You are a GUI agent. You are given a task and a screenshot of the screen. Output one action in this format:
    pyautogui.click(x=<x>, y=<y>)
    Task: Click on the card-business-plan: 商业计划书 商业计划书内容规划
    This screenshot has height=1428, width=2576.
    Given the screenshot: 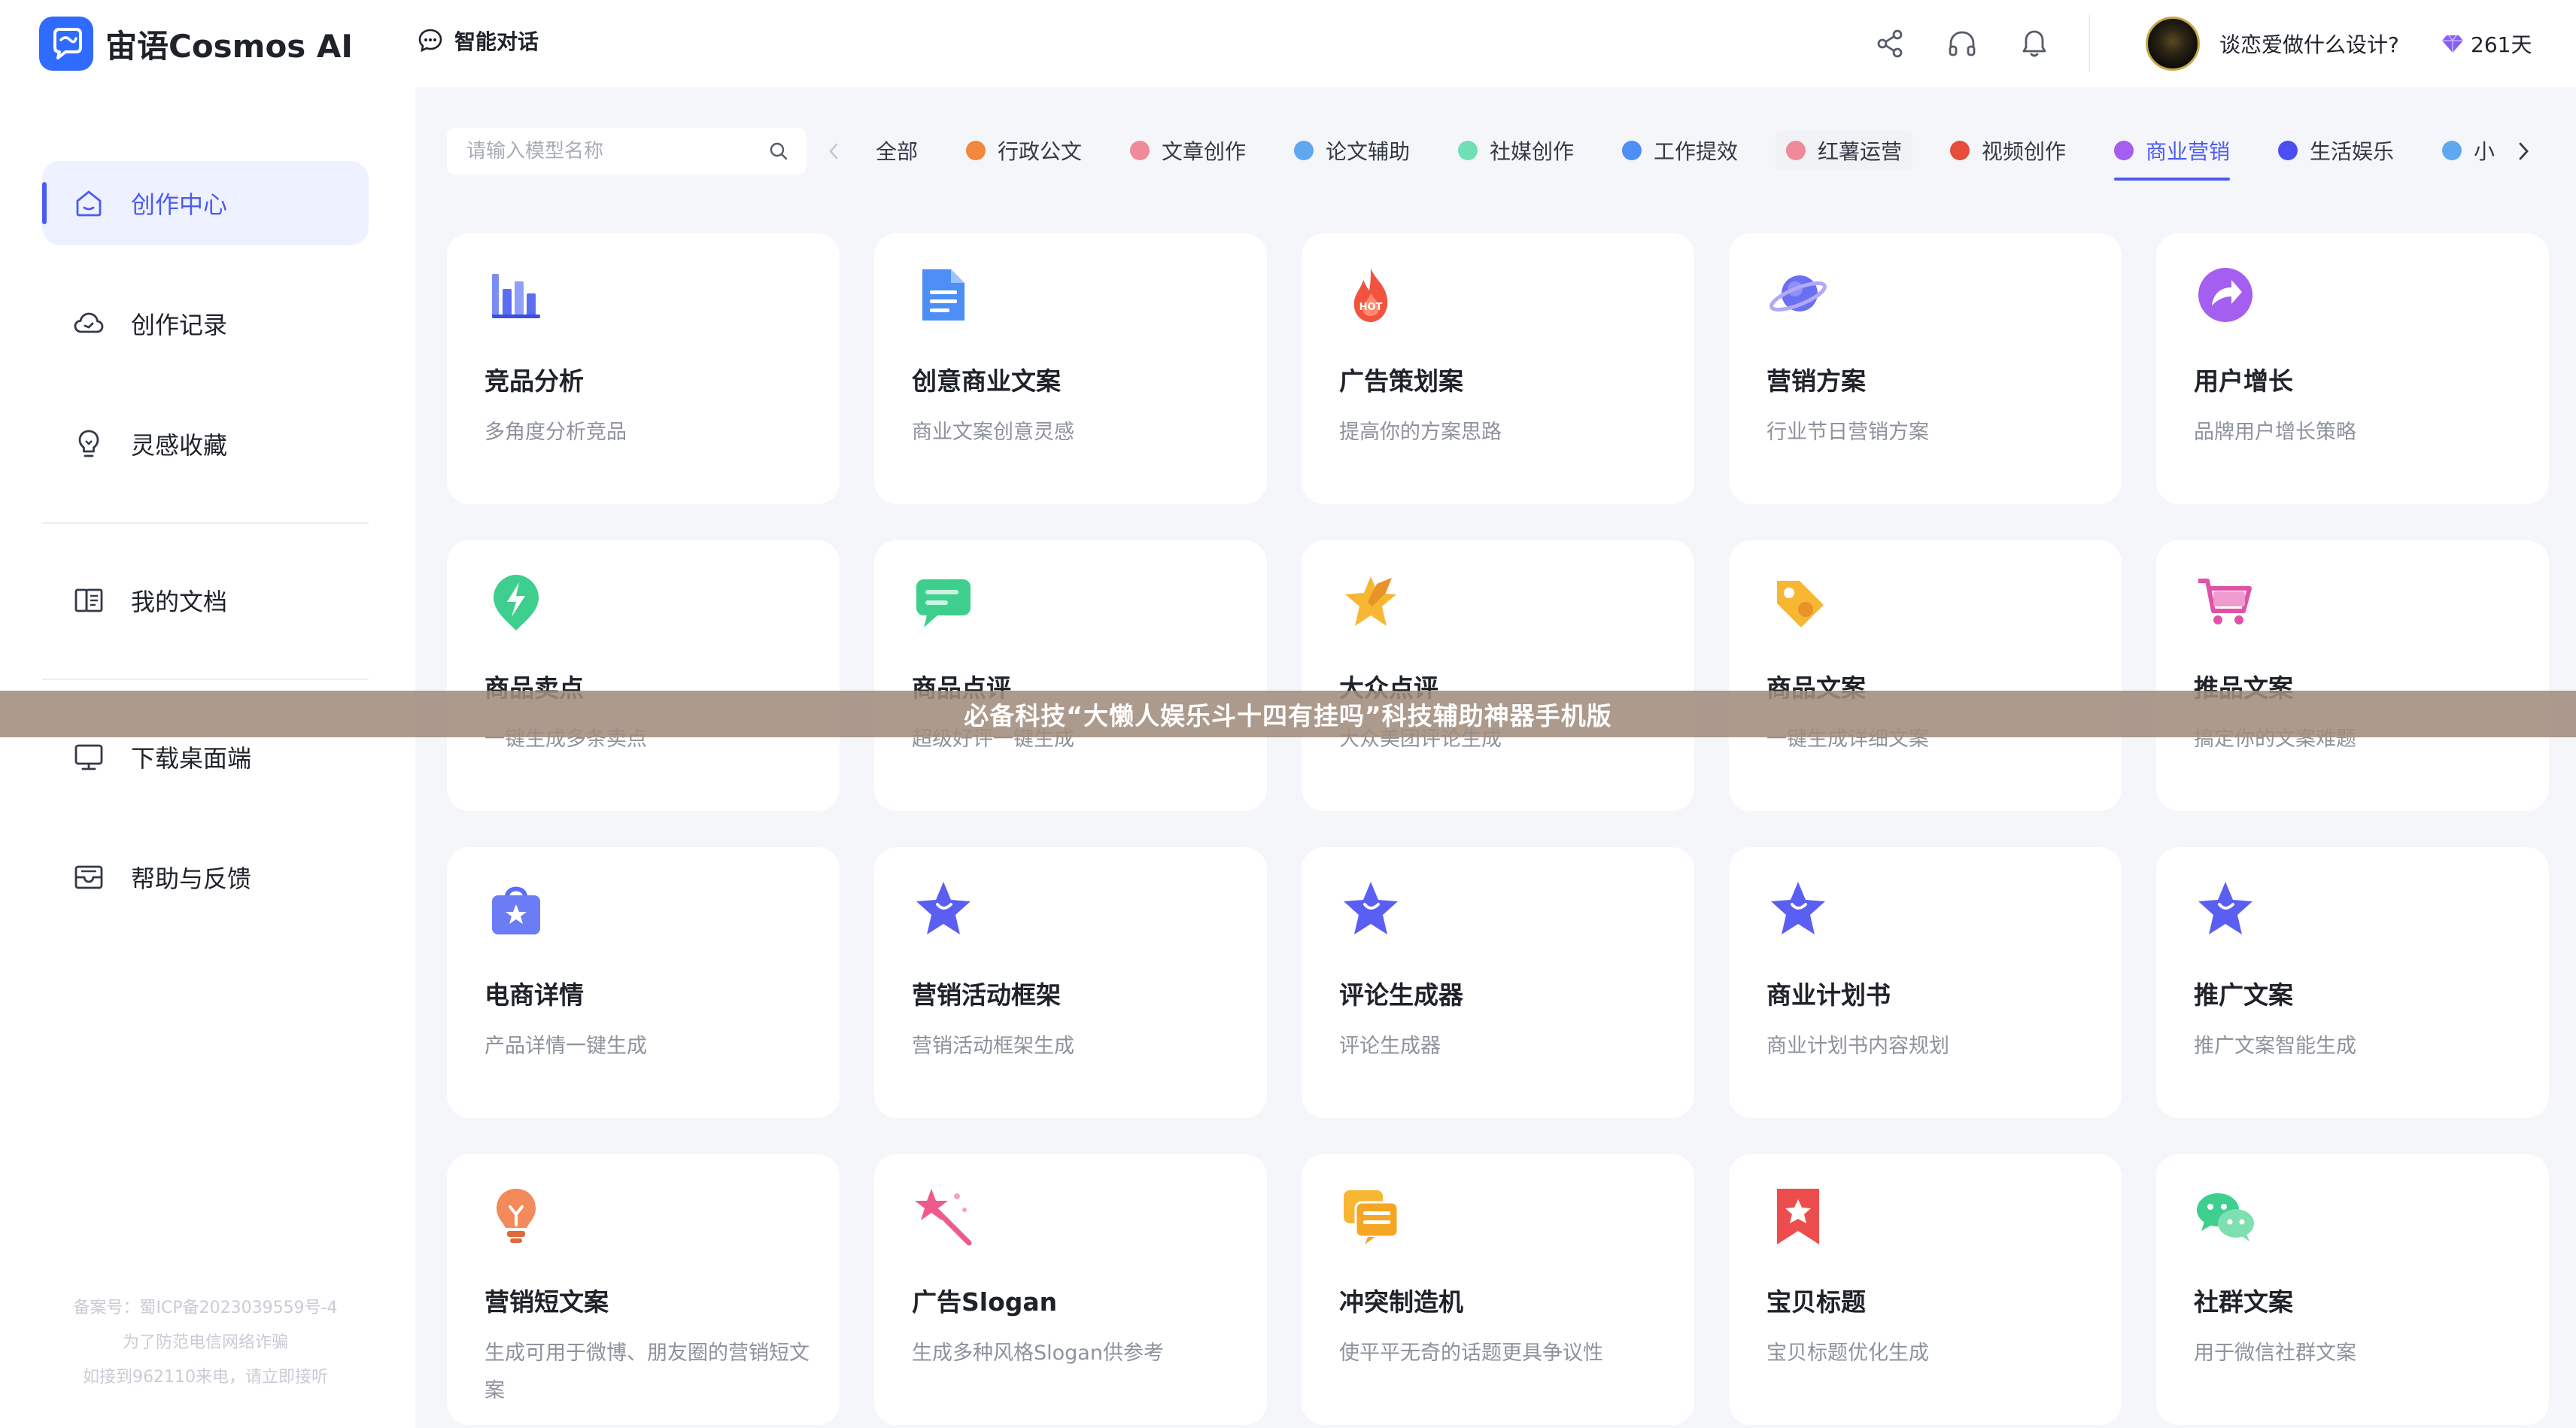 What is the action you would take?
    pyautogui.click(x=1926, y=982)
    